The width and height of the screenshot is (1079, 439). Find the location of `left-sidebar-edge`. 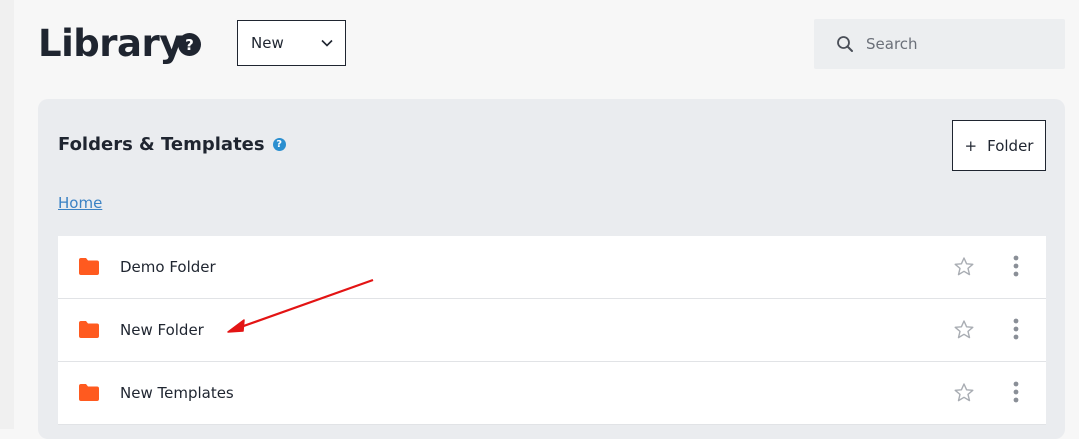

left-sidebar-edge is located at coordinates (7, 214).